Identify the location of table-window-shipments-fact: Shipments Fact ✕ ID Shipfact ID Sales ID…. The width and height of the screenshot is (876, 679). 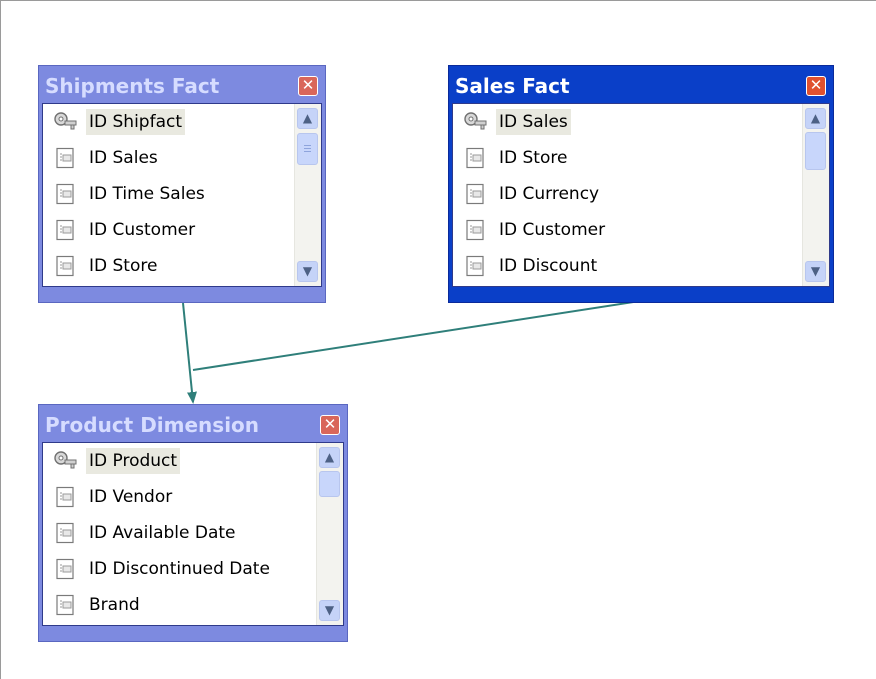
(182, 184).